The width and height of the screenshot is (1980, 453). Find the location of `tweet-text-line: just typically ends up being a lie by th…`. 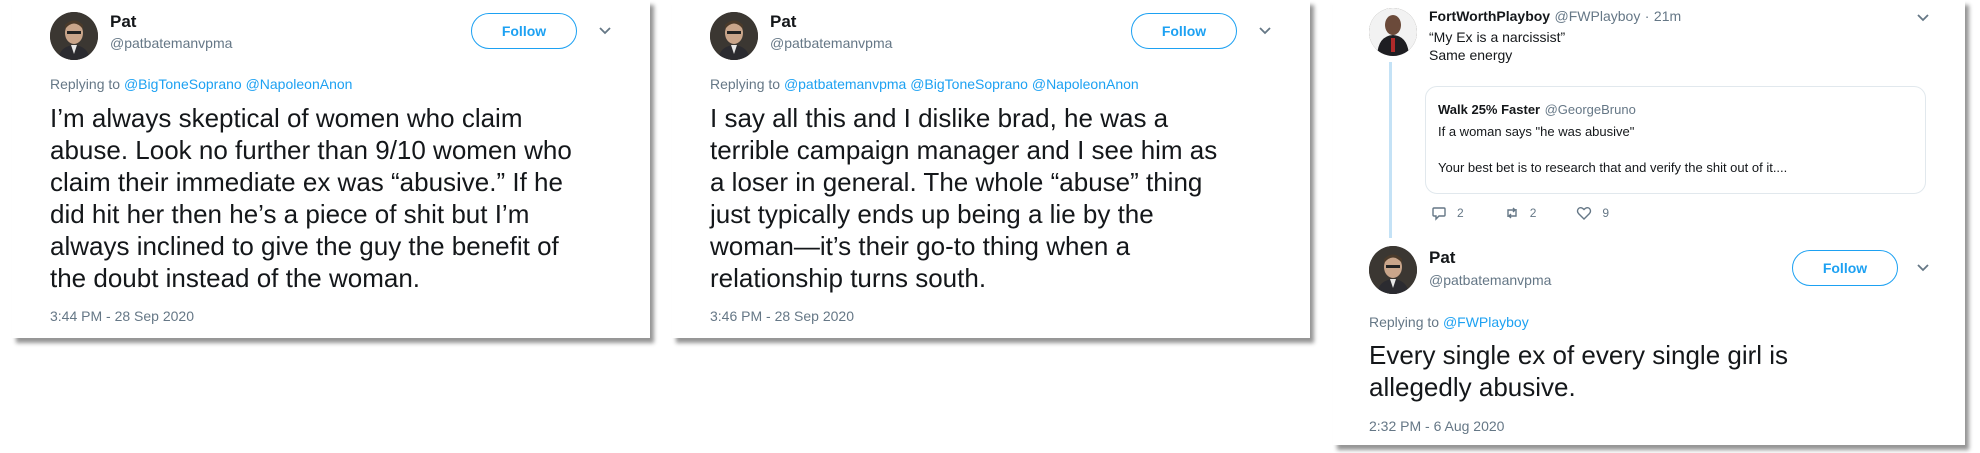

tweet-text-line: just typically ends up being a lie by th… is located at coordinates (932, 214).